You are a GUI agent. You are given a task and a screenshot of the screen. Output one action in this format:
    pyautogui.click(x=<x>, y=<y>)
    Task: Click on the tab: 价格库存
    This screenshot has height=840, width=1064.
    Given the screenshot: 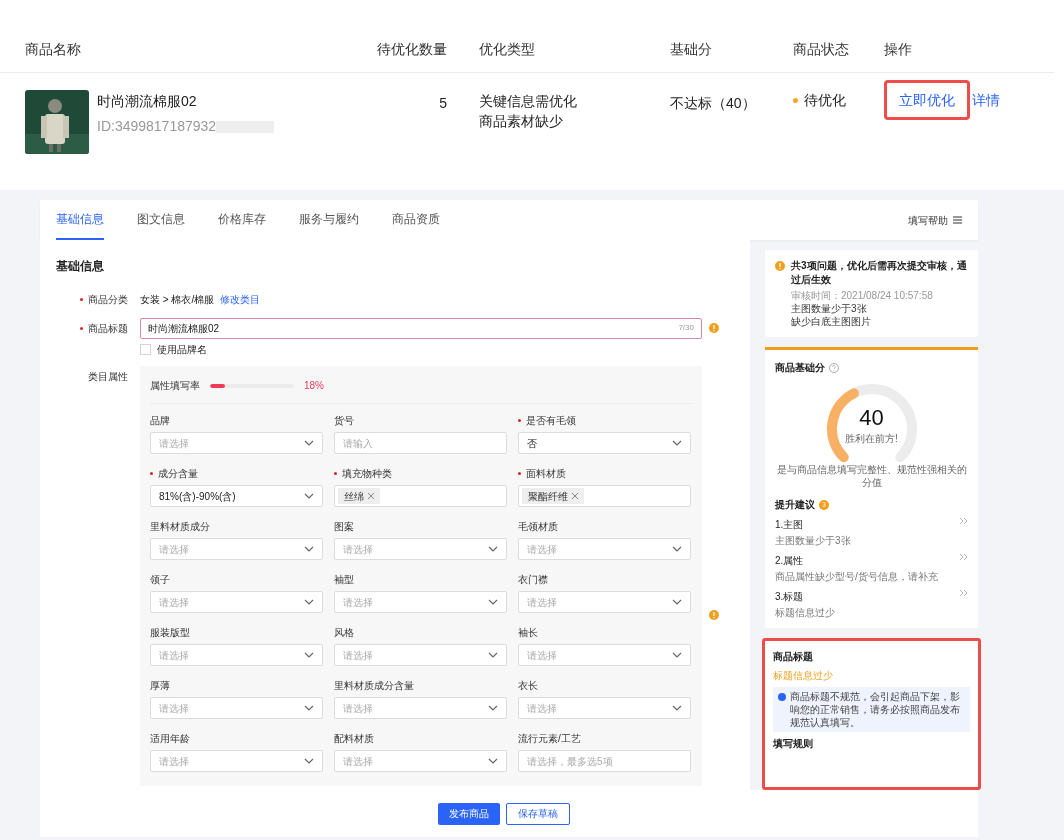 What is the action you would take?
    pyautogui.click(x=242, y=220)
    